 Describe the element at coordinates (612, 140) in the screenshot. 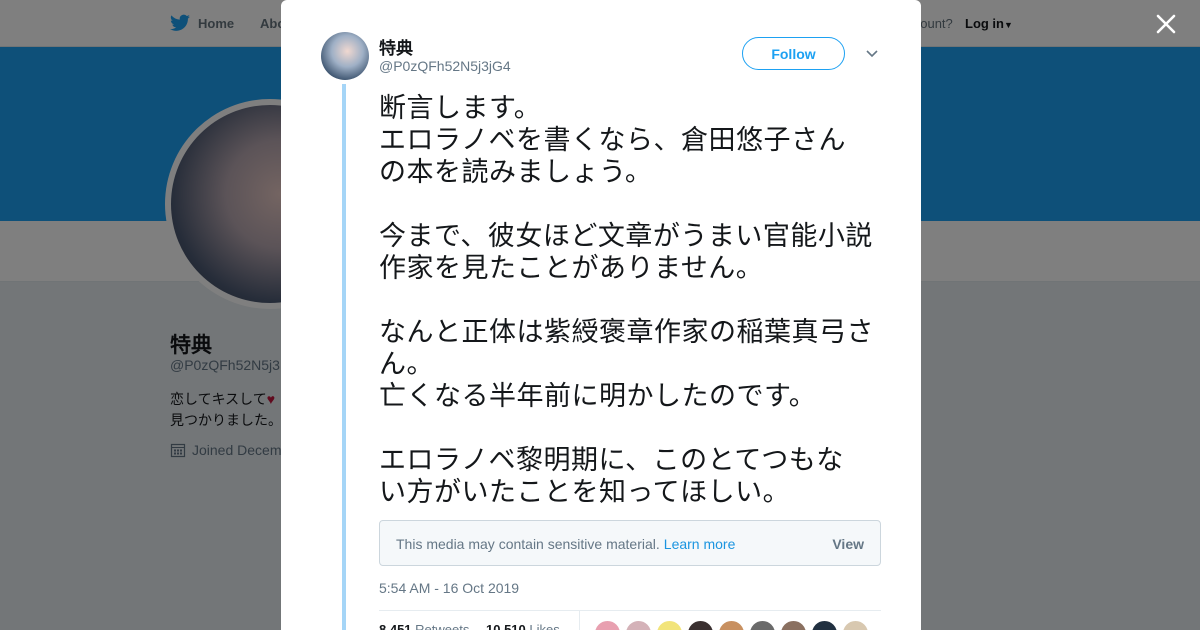

I see `tweet-line: エロラノベを書くなら、倉田悠子さん` at that location.